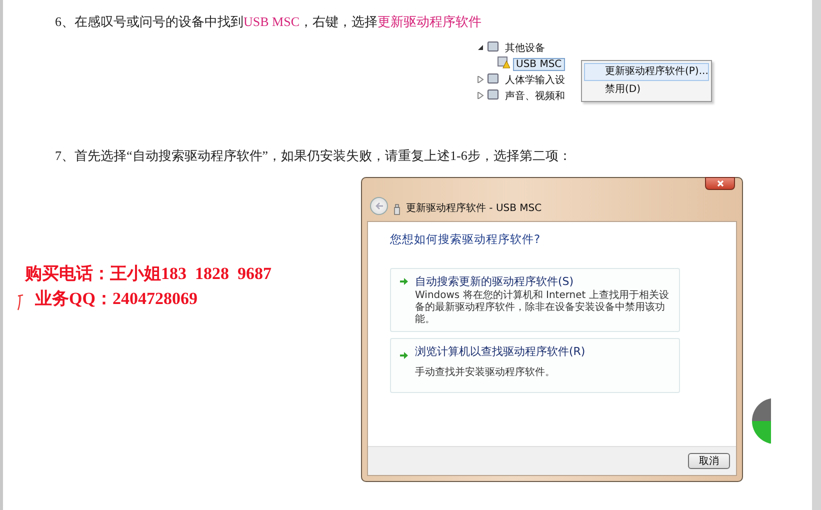  Describe the element at coordinates (709, 461) in the screenshot. I see `cancel-button: 取消` at that location.